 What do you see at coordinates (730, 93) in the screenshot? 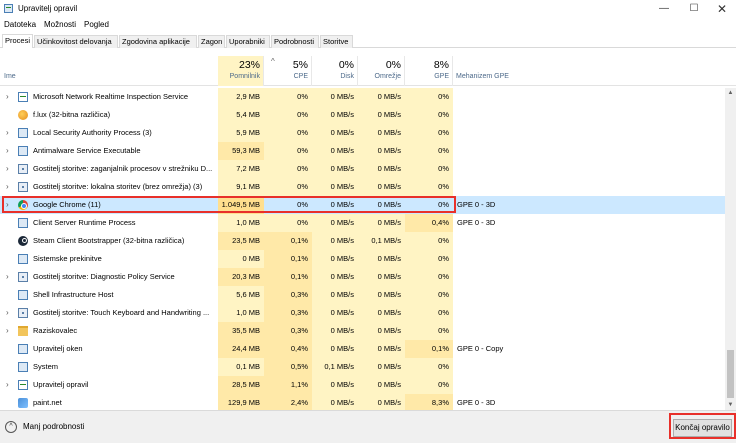
I see `scroll-up-icon: ▲` at bounding box center [730, 93].